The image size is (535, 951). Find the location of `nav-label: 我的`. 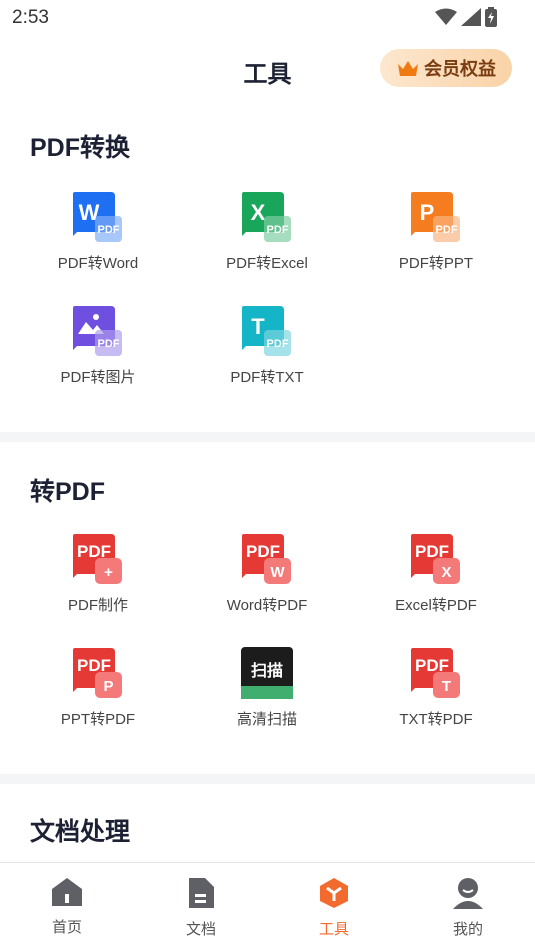

nav-label: 我的 is located at coordinates (467, 929).